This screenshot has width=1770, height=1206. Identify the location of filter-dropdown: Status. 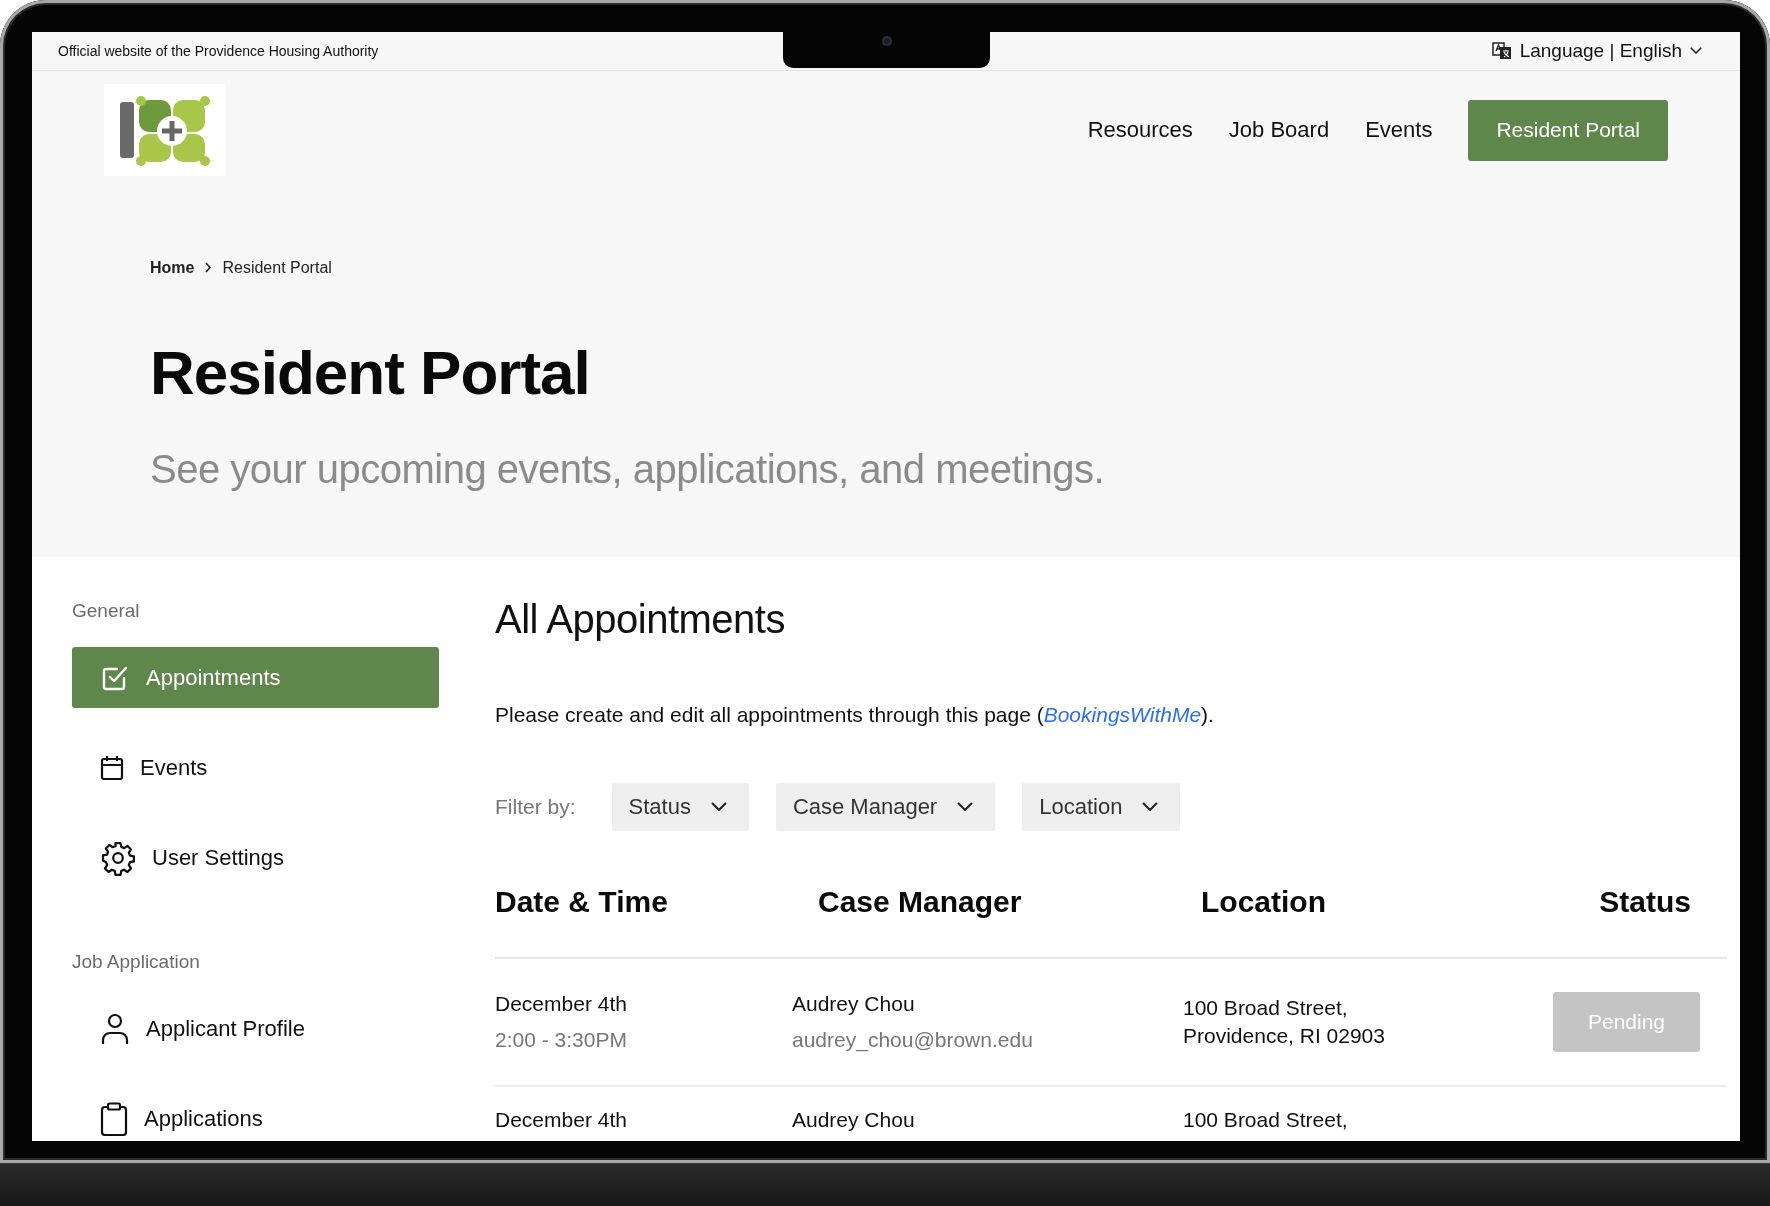
(680, 807).